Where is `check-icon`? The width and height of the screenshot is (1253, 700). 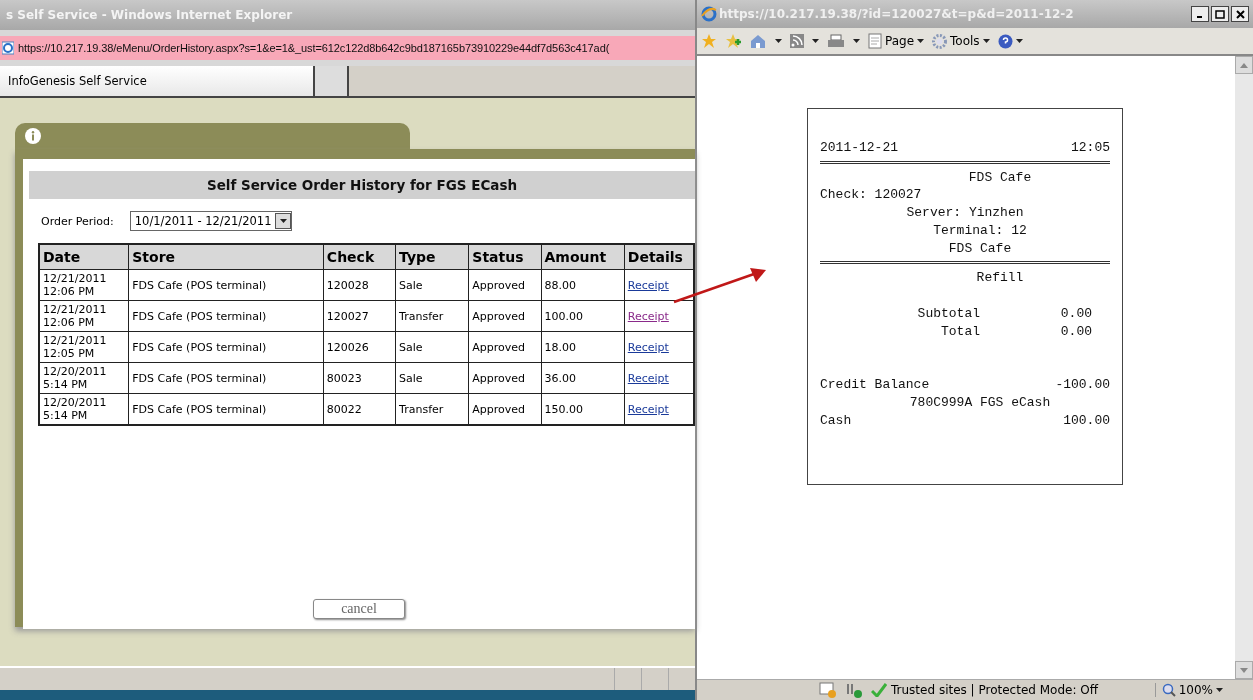 check-icon is located at coordinates (879, 690).